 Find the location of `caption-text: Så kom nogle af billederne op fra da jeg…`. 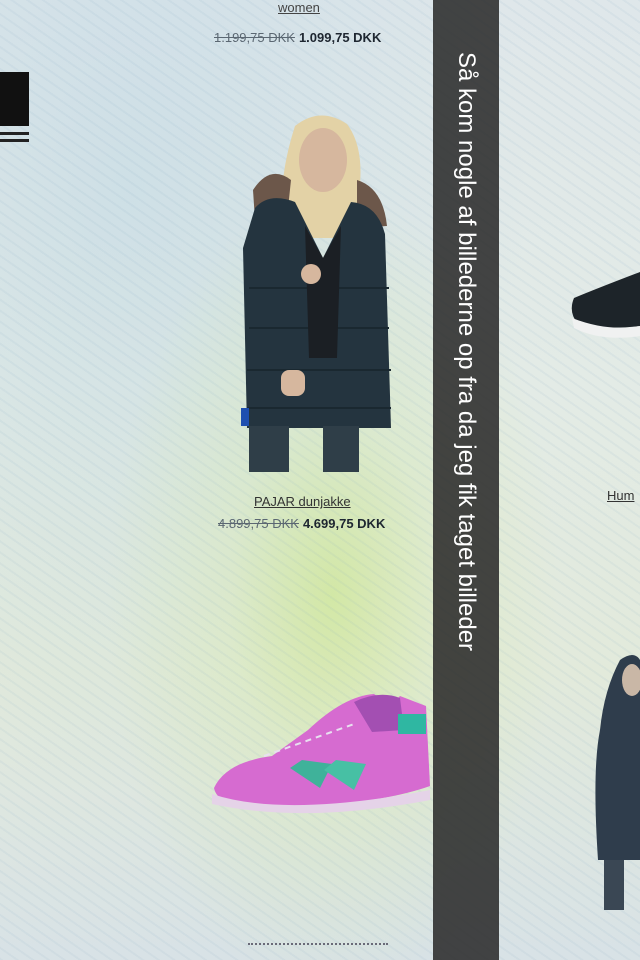

caption-text: Så kom nogle af billederne op fra da jeg… is located at coordinates (466, 352).